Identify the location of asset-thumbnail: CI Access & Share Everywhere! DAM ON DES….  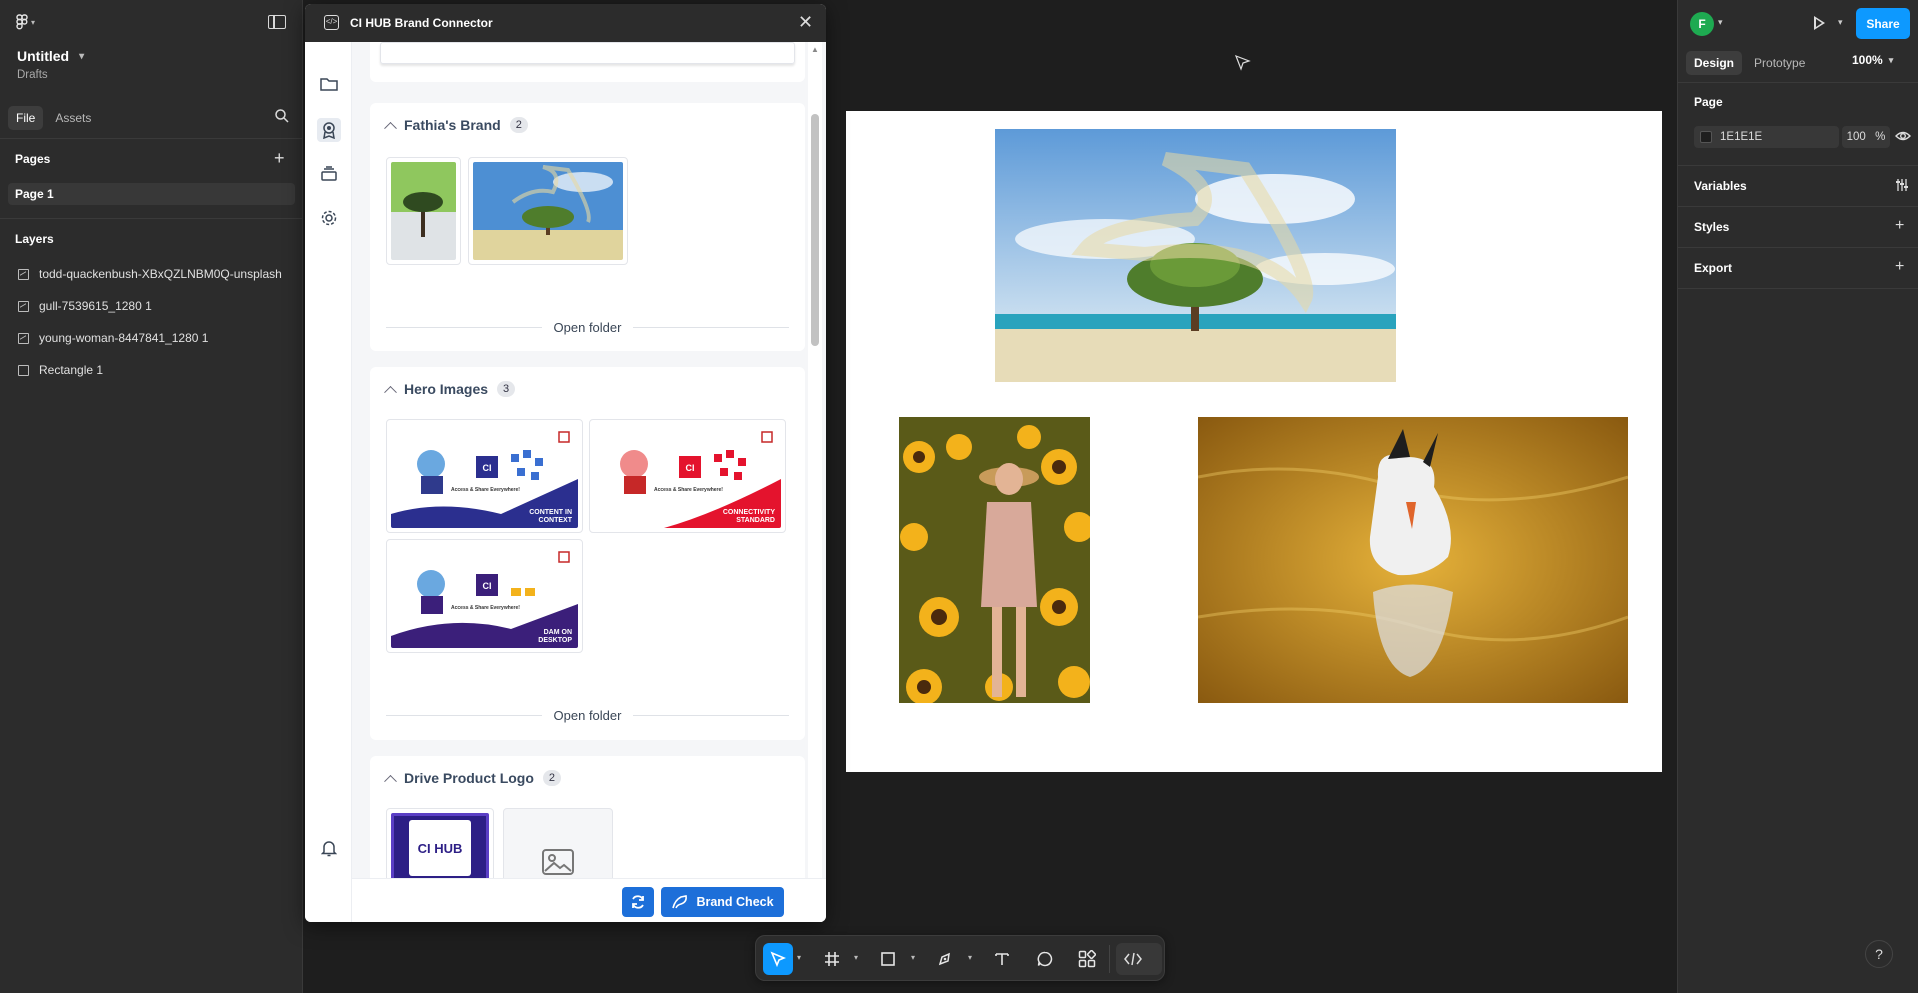
(484, 596).